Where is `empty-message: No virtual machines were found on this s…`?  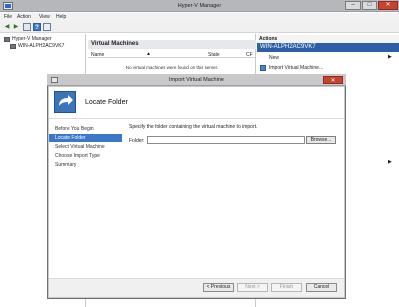
empty-message: No virtual machines were found on this s… is located at coordinates (172, 67).